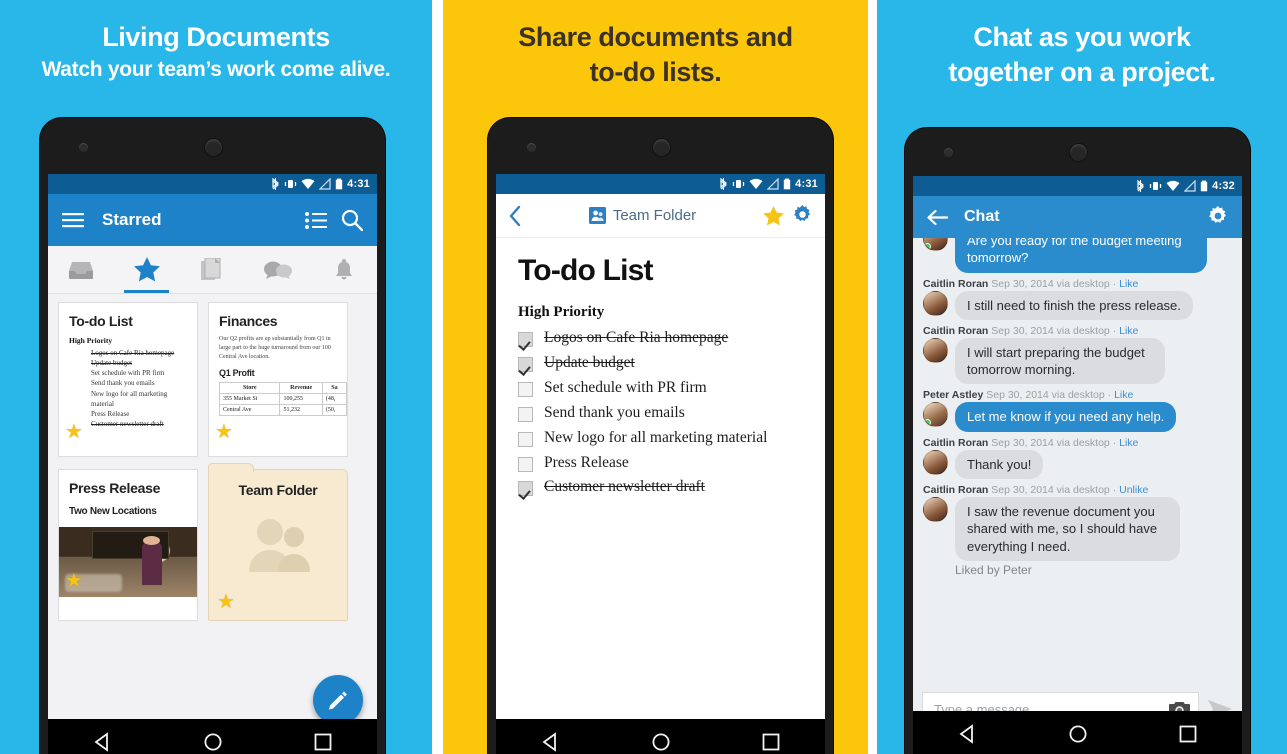 The height and width of the screenshot is (754, 1287). I want to click on send-icon, so click(1220, 705).